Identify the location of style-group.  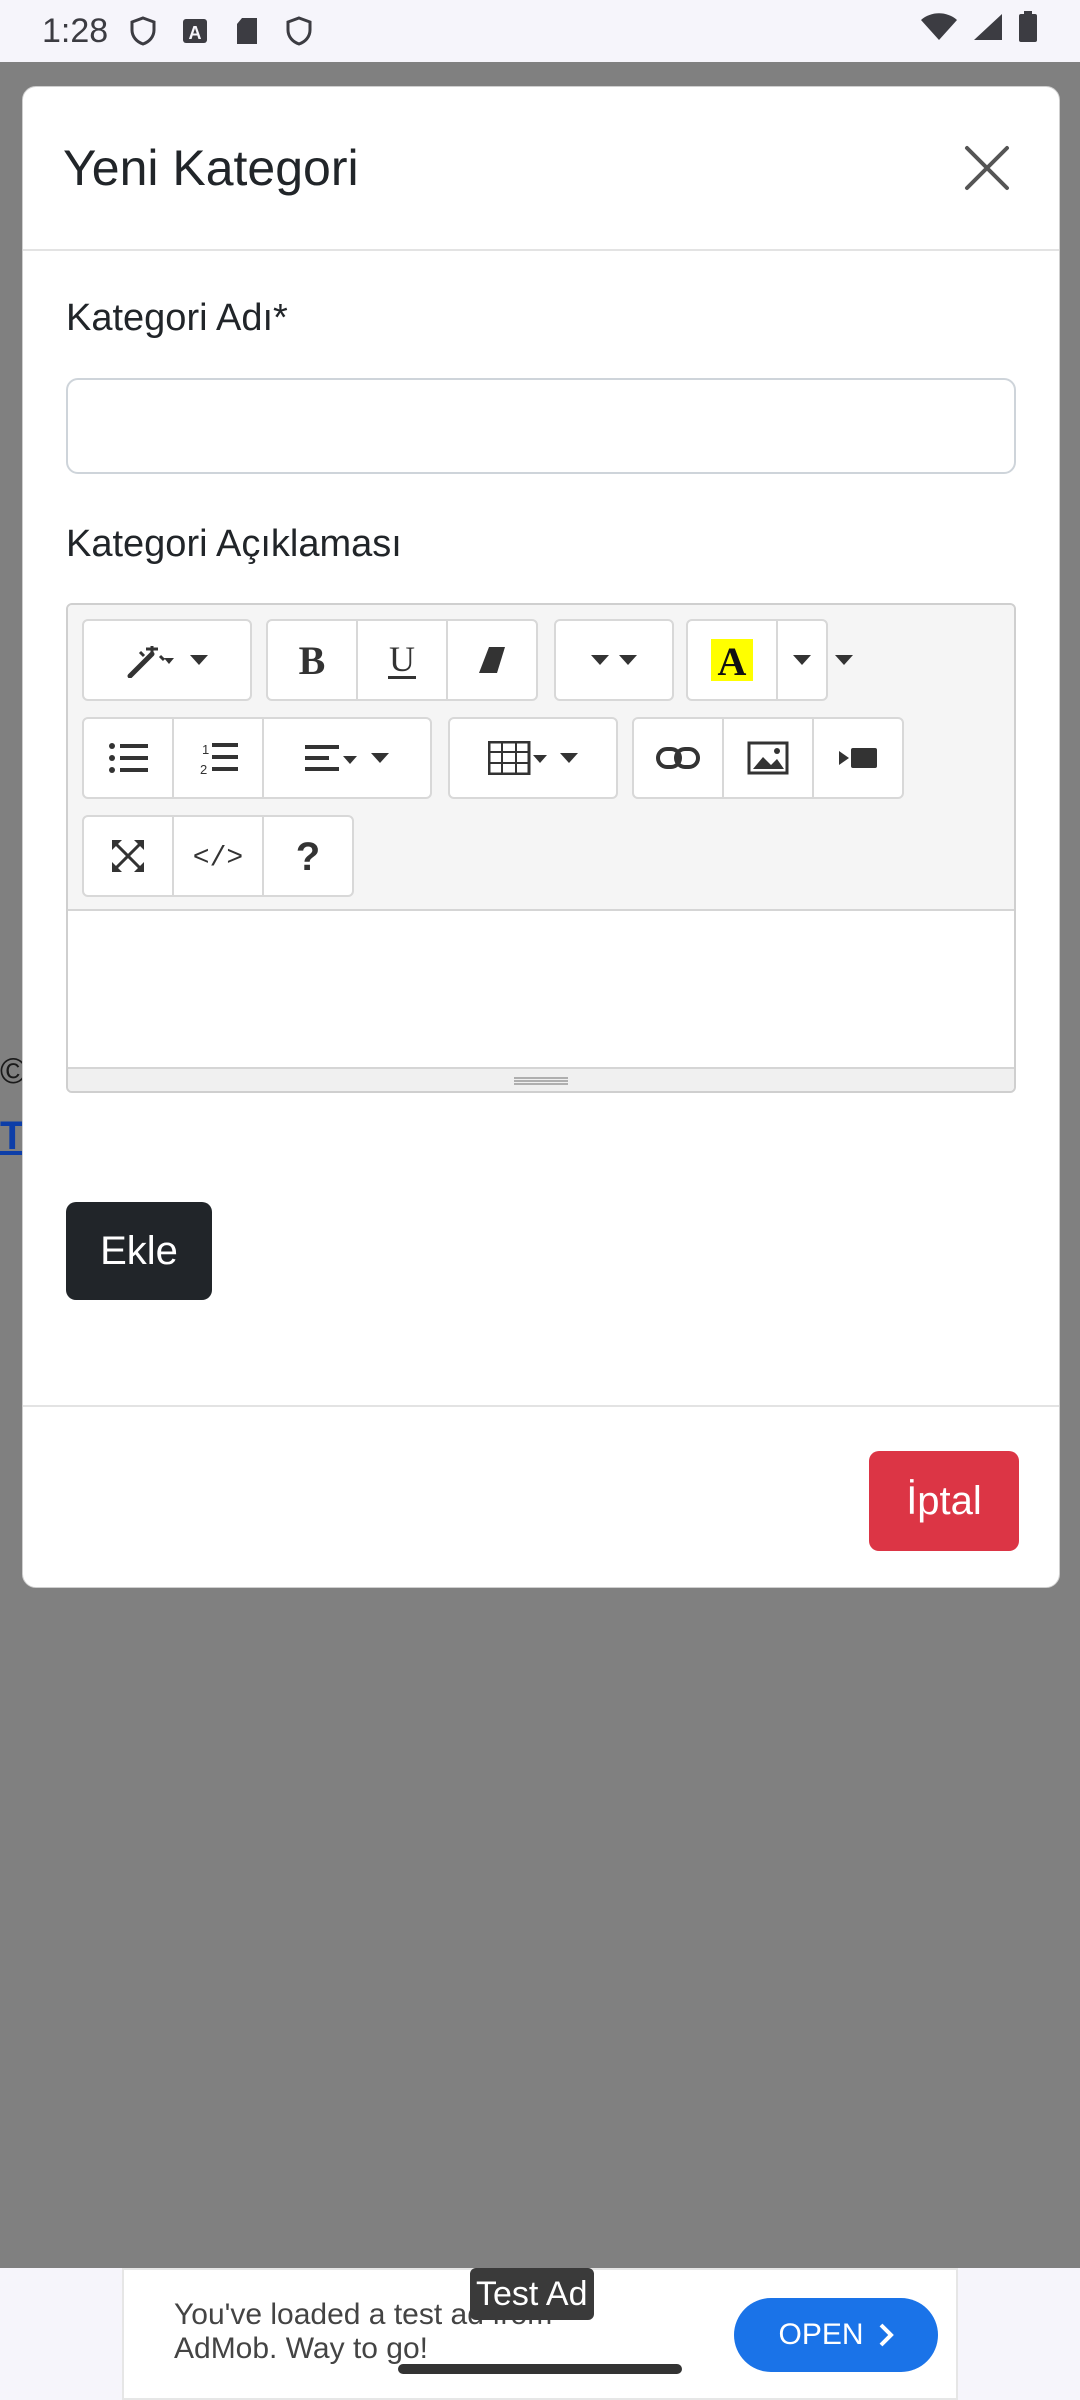
(167, 660).